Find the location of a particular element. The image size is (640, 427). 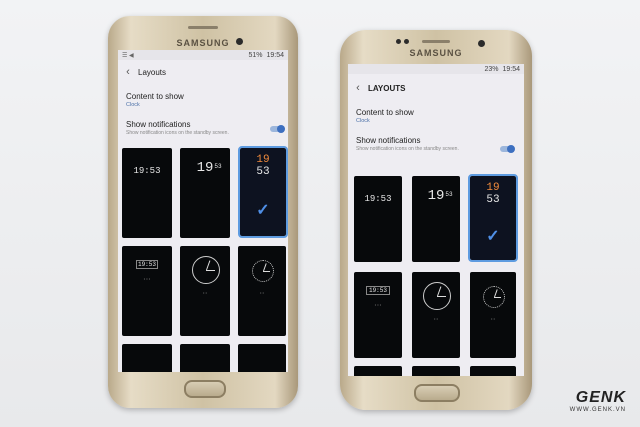

left-thumb2-minutes: 53 is located at coordinates (218, 166).